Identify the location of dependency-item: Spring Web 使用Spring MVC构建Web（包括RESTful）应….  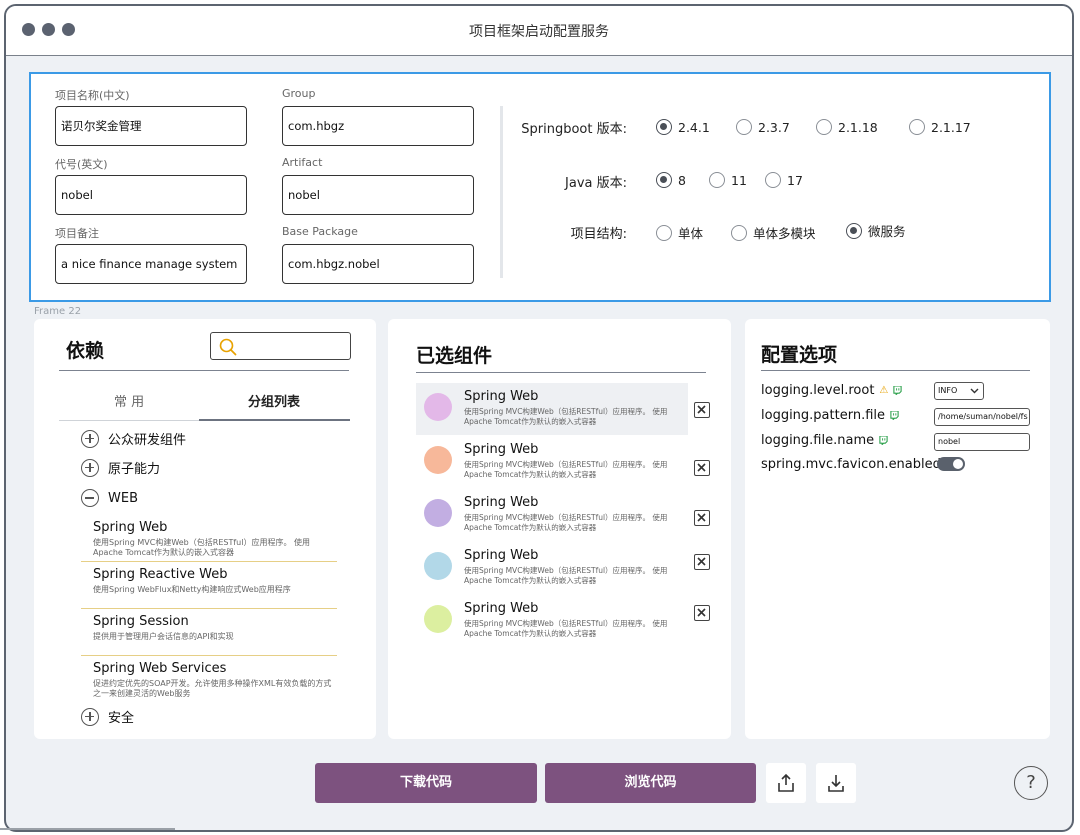
(221, 539).